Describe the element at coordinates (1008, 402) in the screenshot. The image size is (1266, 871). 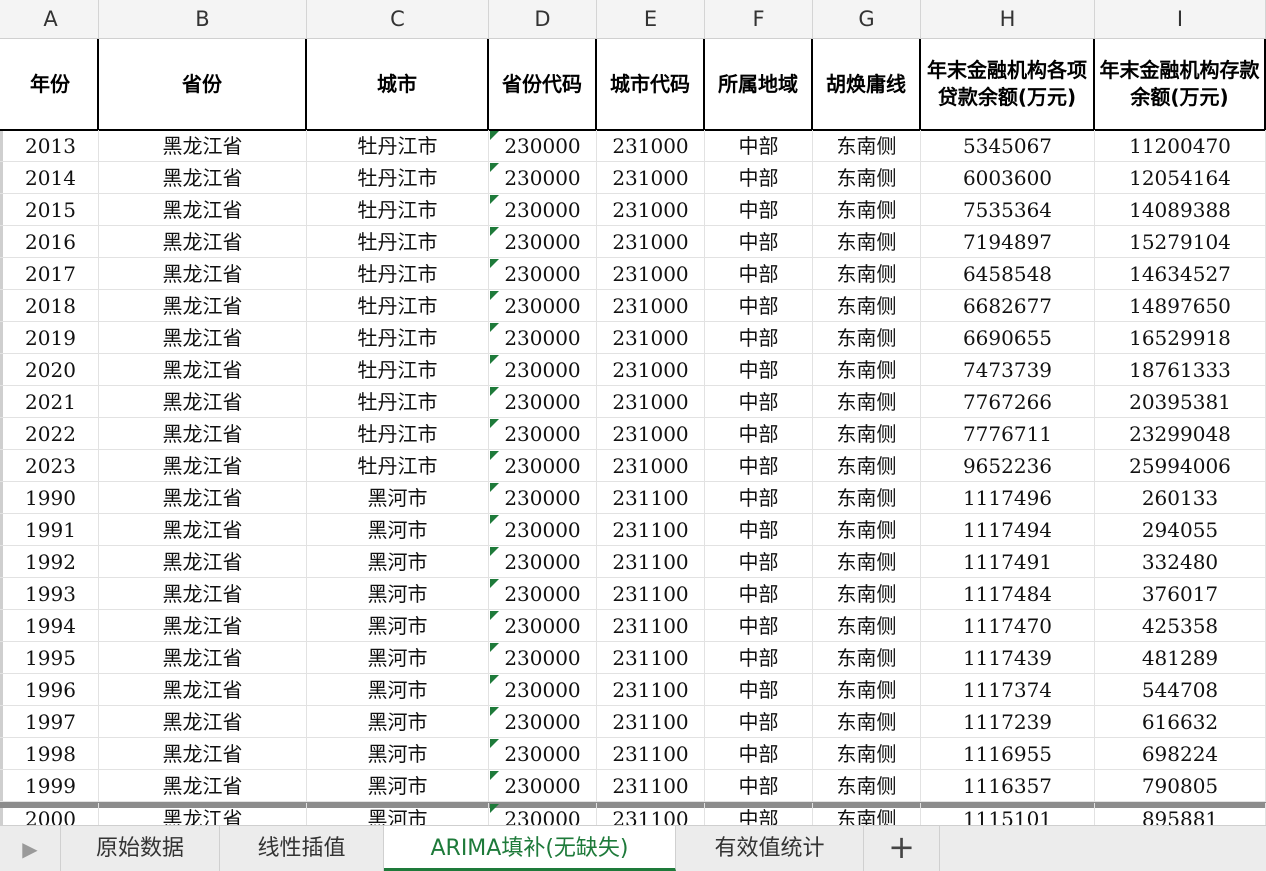
I see `cell-loans: 7767266` at that location.